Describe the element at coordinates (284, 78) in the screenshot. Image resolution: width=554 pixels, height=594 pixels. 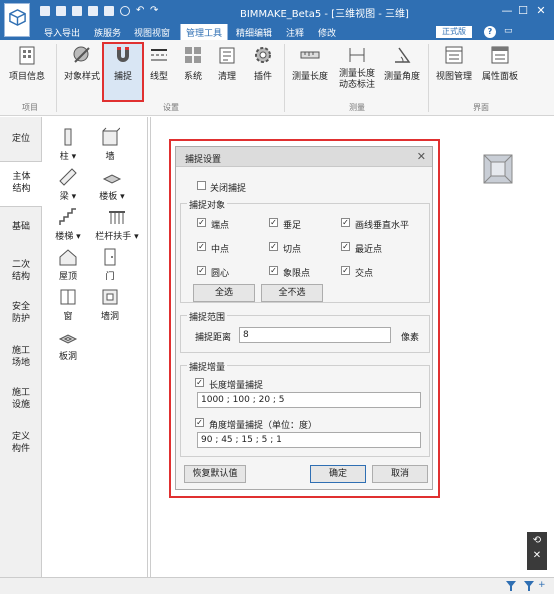
I see `ribbon-separator` at that location.